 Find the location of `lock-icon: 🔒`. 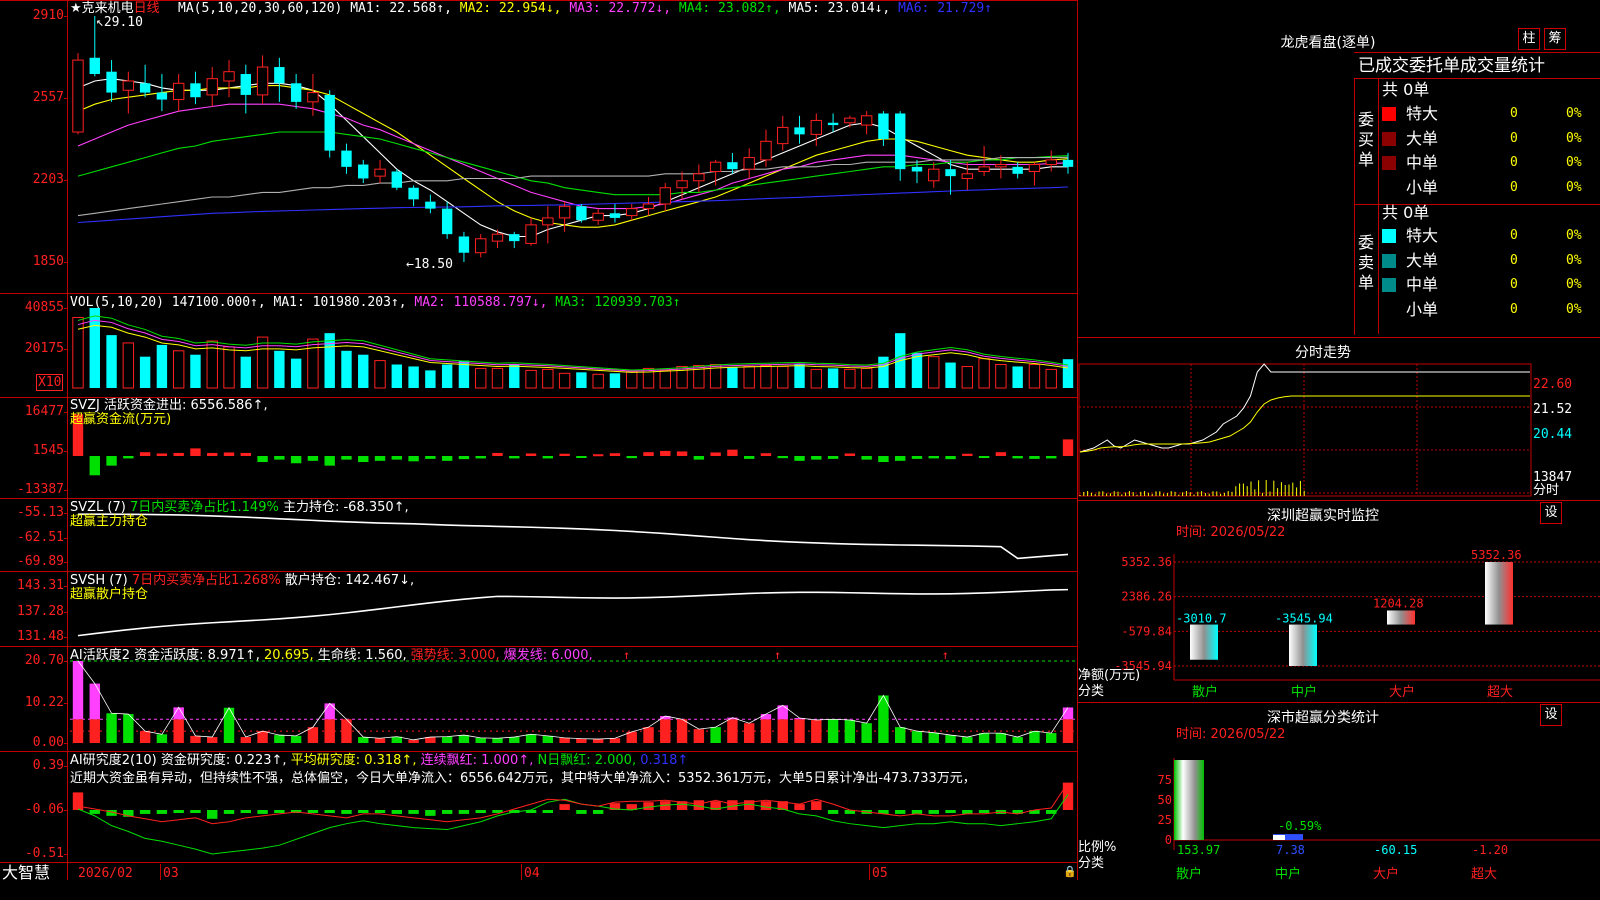

lock-icon: 🔒 is located at coordinates (1070, 871).